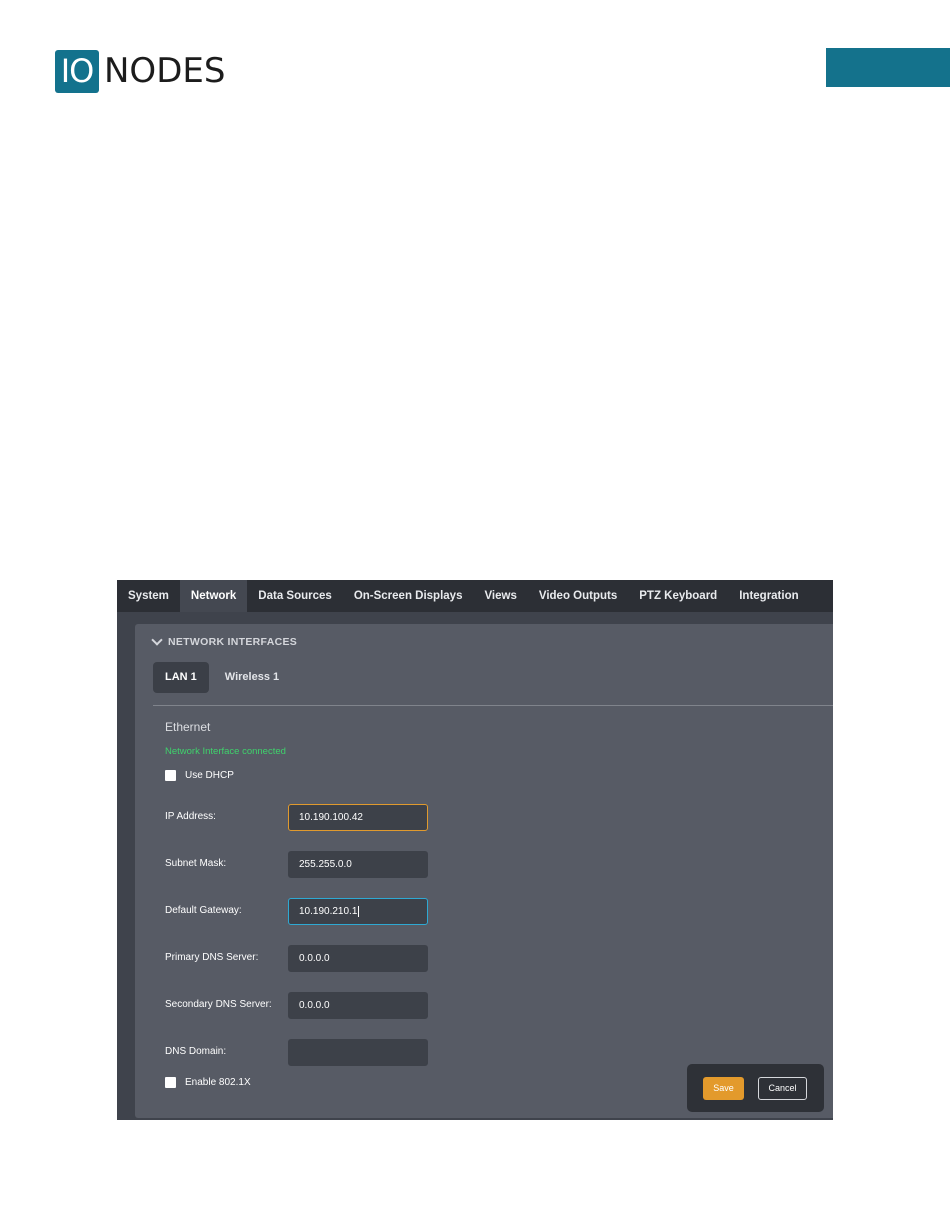 This screenshot has height=1229, width=950. What do you see at coordinates (188, 727) in the screenshot?
I see `ethernet-title: Ethernet` at bounding box center [188, 727].